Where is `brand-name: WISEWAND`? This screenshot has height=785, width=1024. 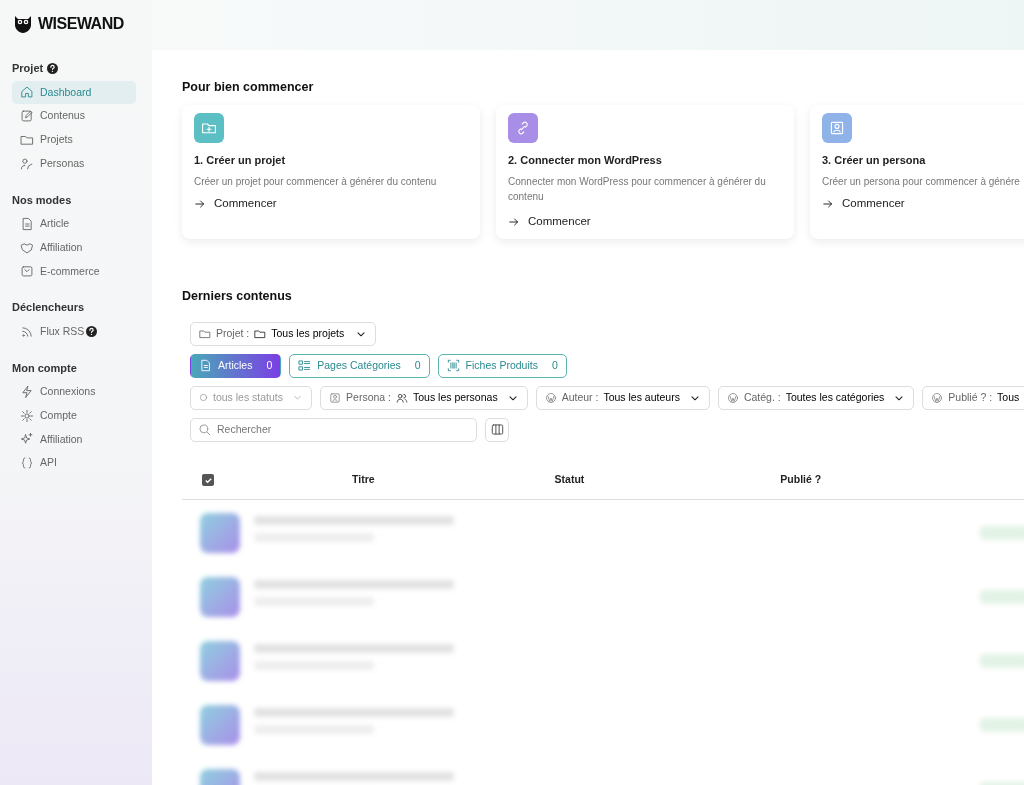 brand-name: WISEWAND is located at coordinates (81, 24).